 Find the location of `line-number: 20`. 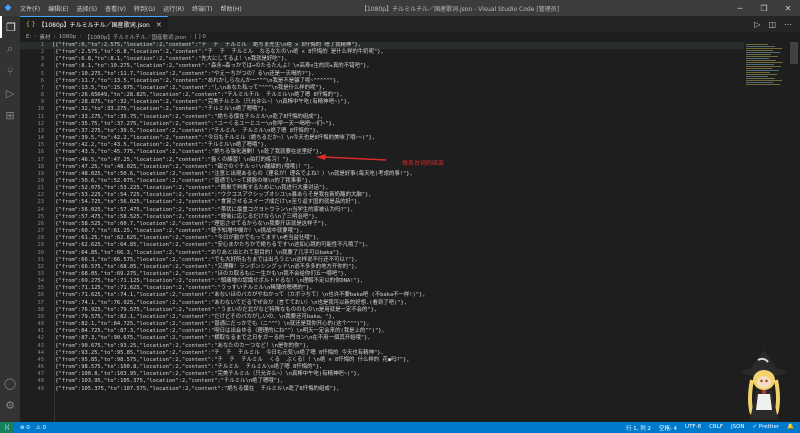

line-number: 20 is located at coordinates (41, 180).